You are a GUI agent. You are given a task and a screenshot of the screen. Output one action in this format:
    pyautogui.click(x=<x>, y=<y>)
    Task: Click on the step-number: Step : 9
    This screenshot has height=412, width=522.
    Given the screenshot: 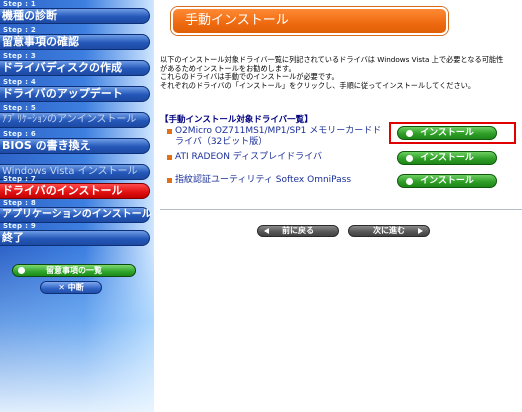 What is the action you would take?
    pyautogui.click(x=20, y=226)
    